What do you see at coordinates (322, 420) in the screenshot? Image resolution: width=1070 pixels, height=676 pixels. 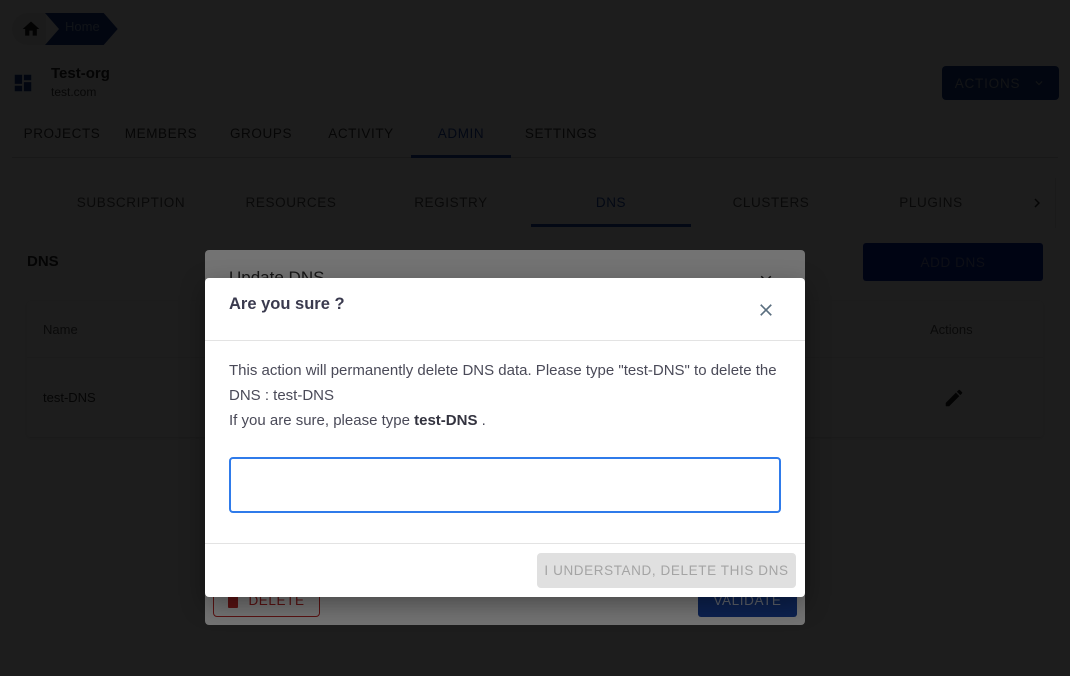 I see `instruction-prefix: If you are sure, please type` at bounding box center [322, 420].